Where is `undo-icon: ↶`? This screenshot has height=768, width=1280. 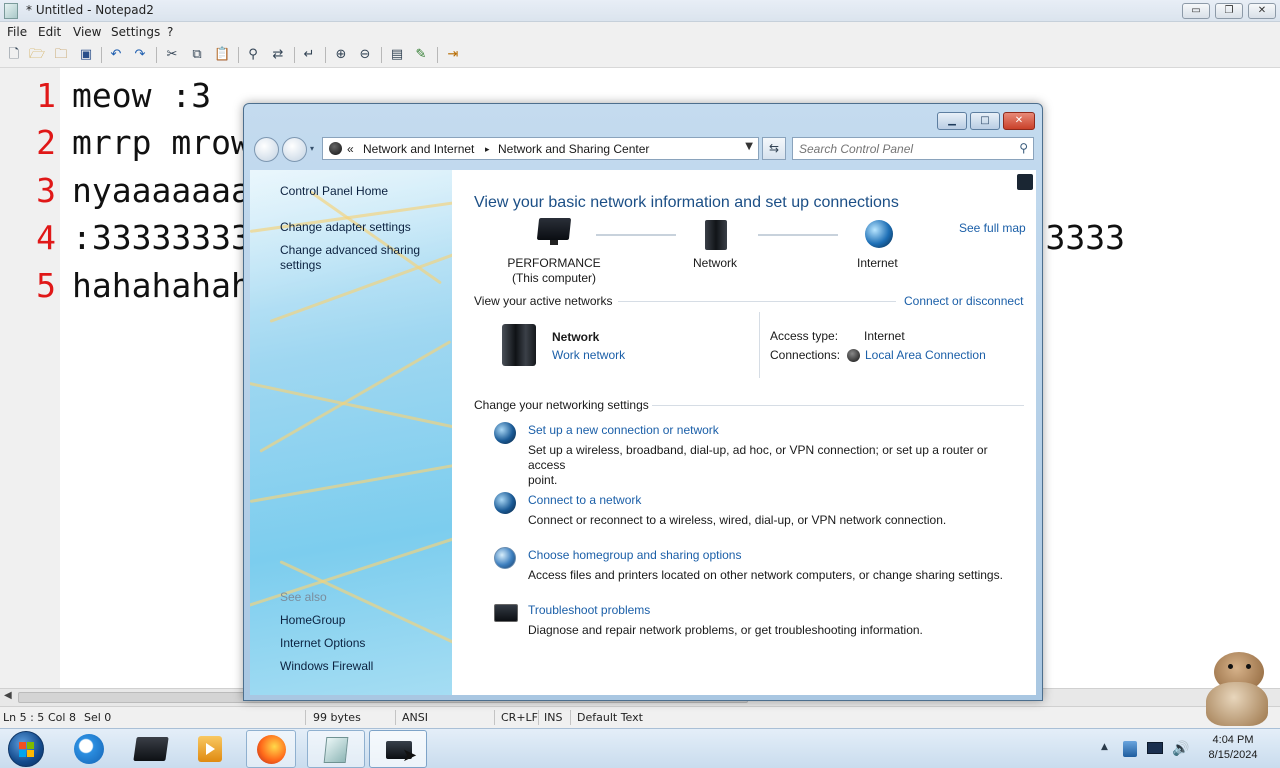 undo-icon: ↶ is located at coordinates (116, 55).